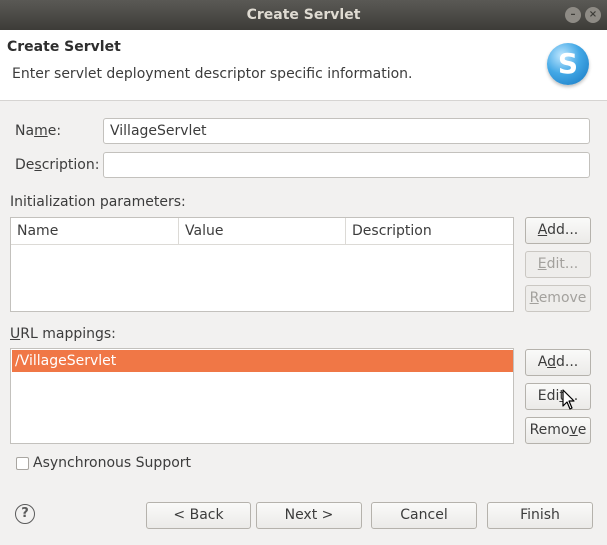  What do you see at coordinates (540, 515) in the screenshot?
I see `finish-button: Finish` at bounding box center [540, 515].